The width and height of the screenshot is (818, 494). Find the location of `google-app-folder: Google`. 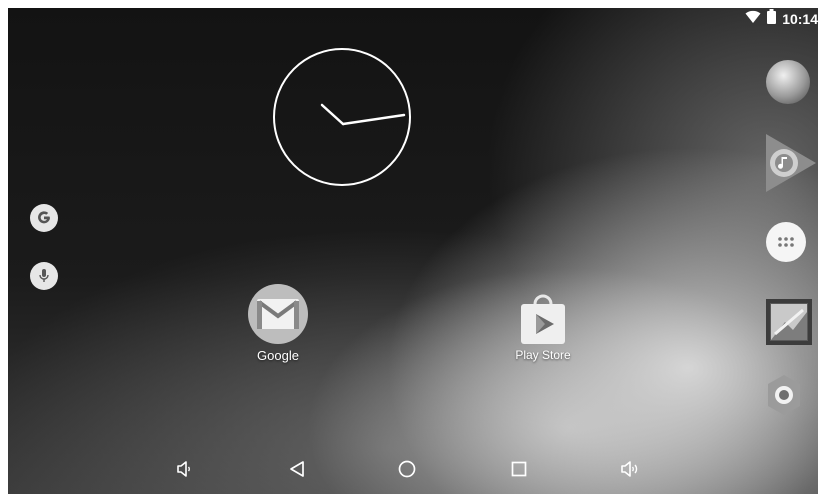

google-app-folder: Google is located at coordinates (278, 323).